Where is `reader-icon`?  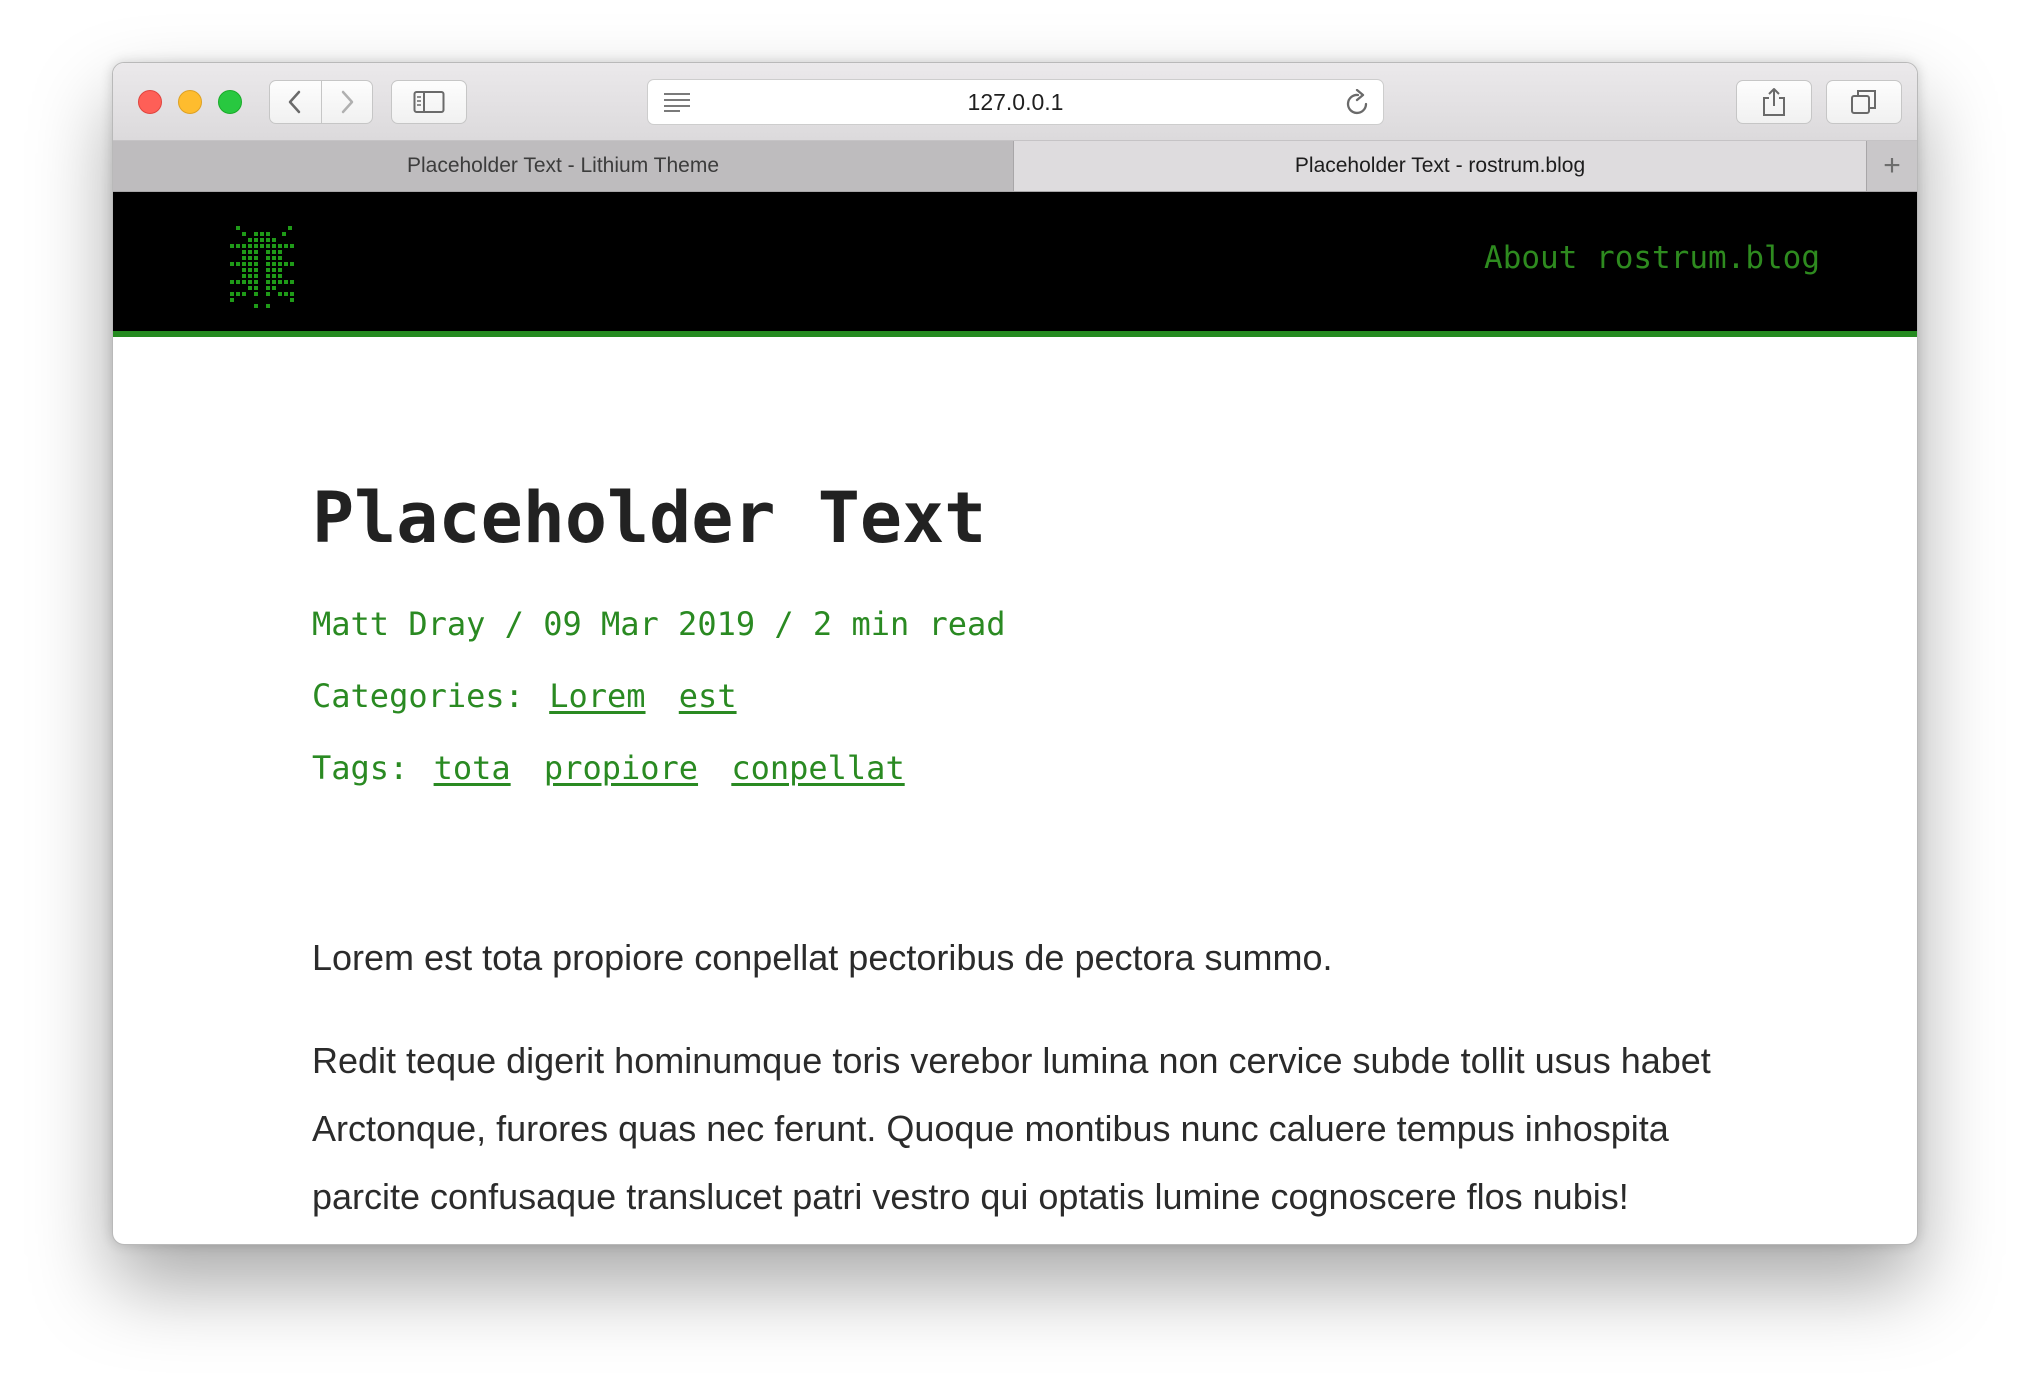
reader-icon is located at coordinates (677, 102).